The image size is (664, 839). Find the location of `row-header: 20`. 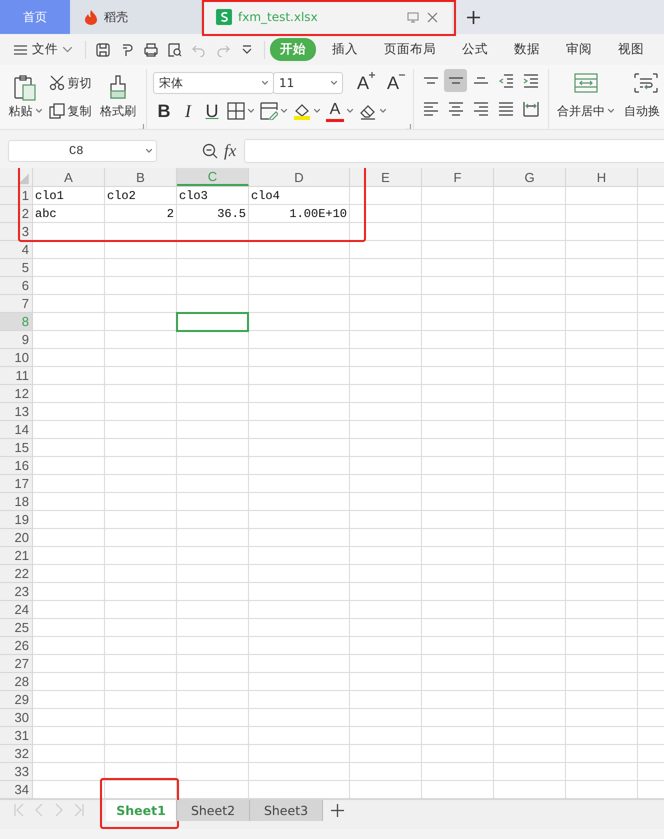

row-header: 20 is located at coordinates (16, 538).